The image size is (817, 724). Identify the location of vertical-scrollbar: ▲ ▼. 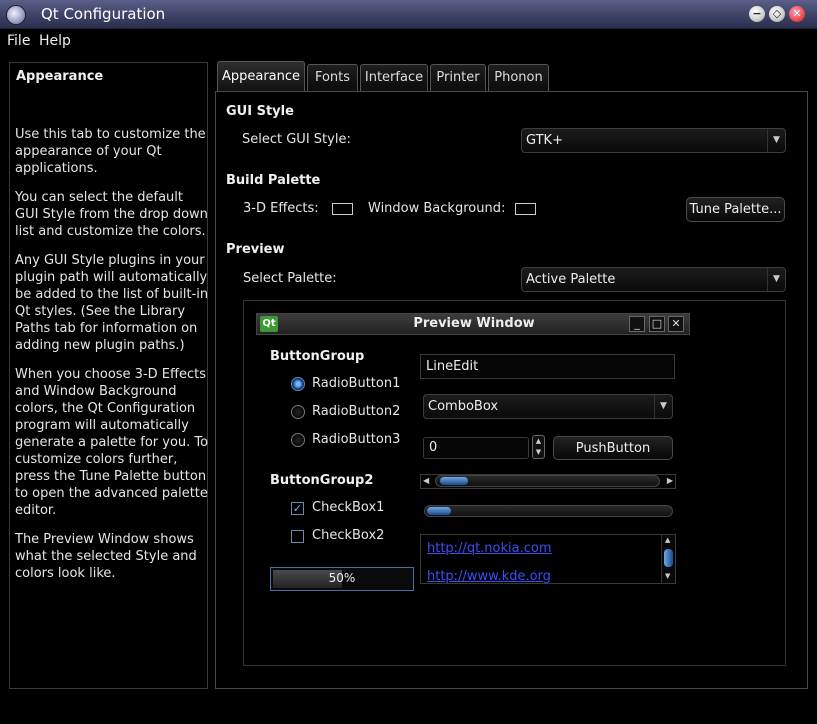
(668, 559).